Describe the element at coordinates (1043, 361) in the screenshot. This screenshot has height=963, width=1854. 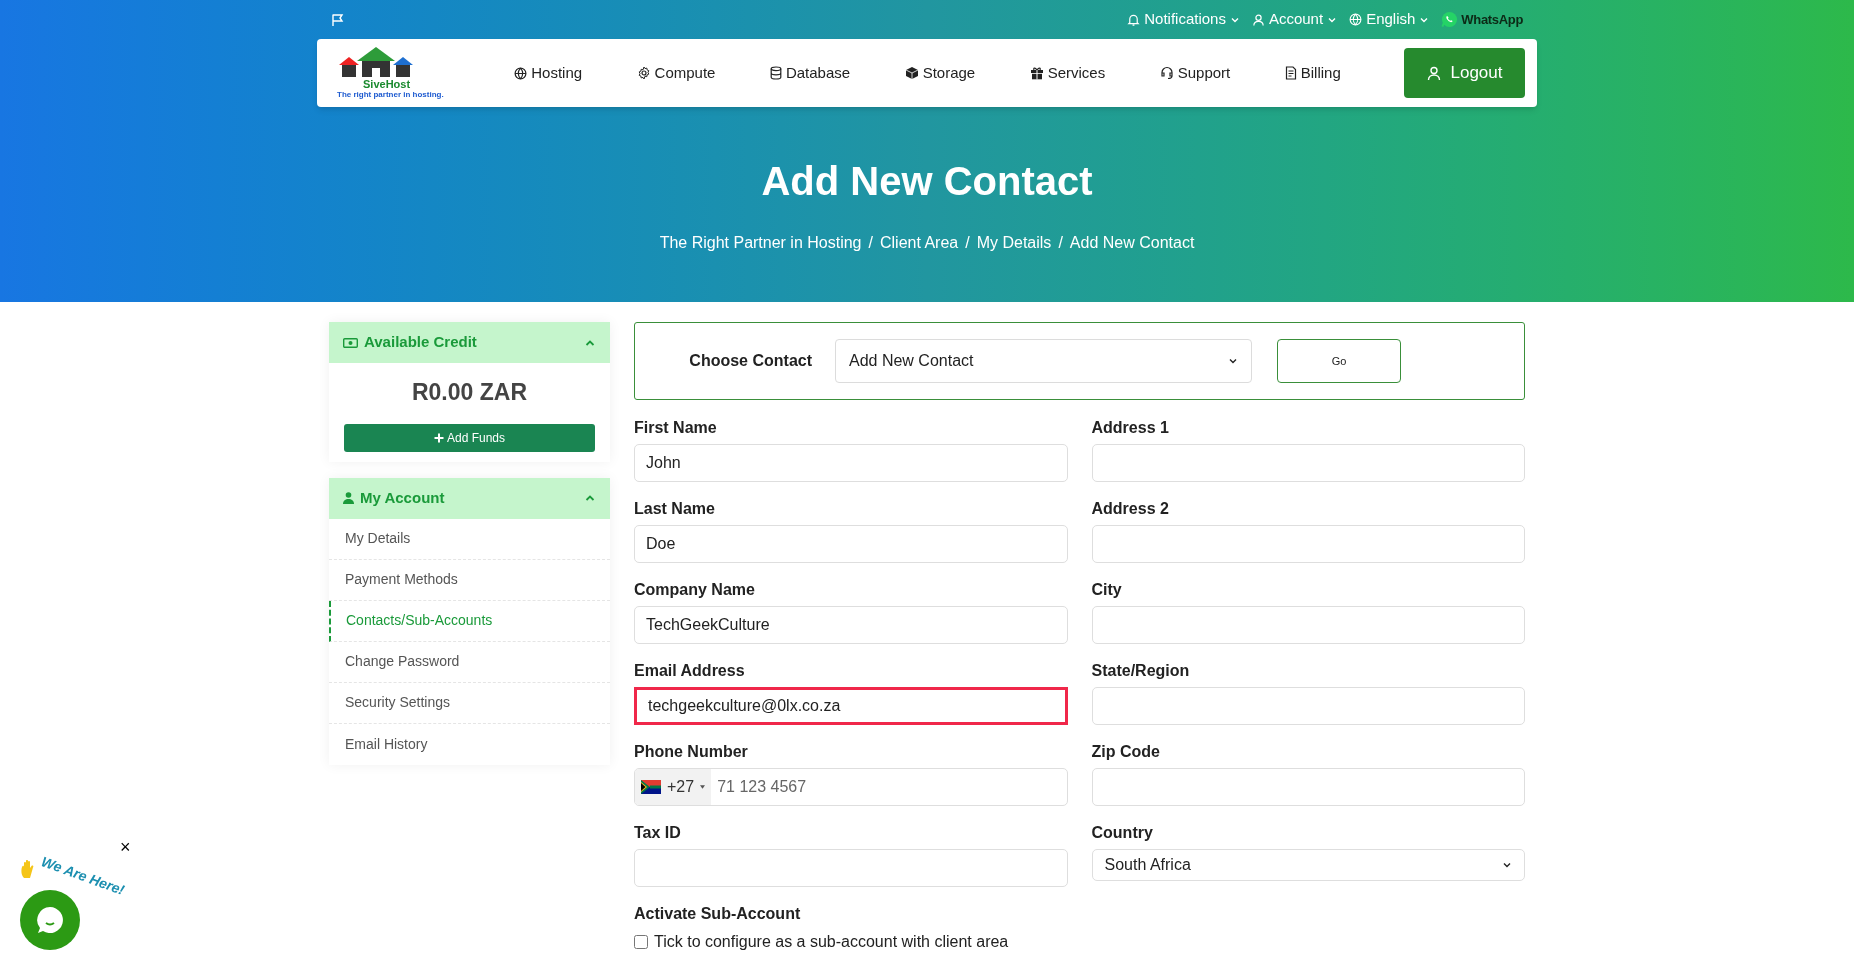
I see `contact-select: Add New Contact` at that location.